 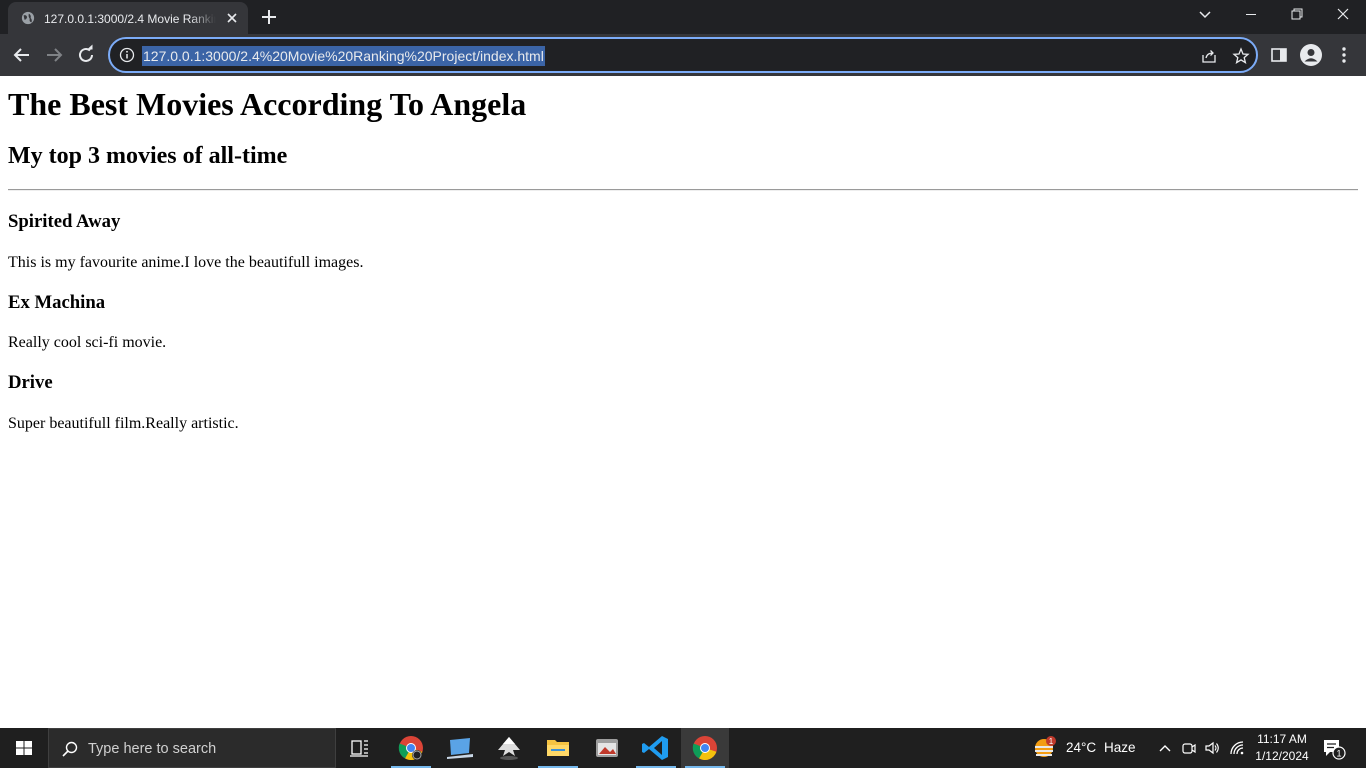 I want to click on file-explorer-taskbar-button, so click(x=558, y=748).